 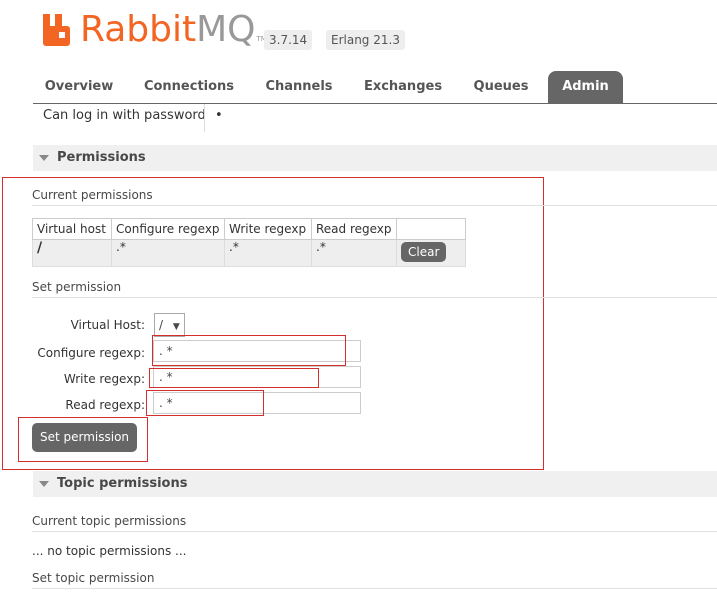 I want to click on write-regexp-label: Write regexp:, so click(x=104, y=379).